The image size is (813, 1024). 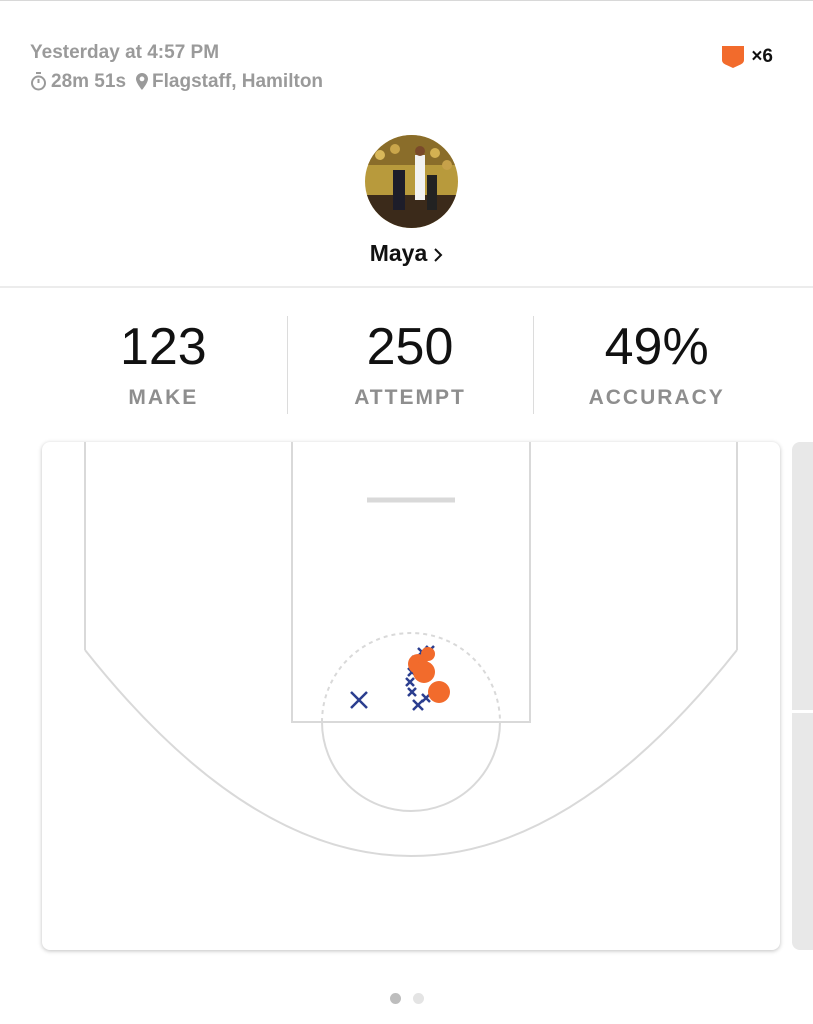 I want to click on session-timestamp: Yesterday at 4:57 PM, so click(x=125, y=52).